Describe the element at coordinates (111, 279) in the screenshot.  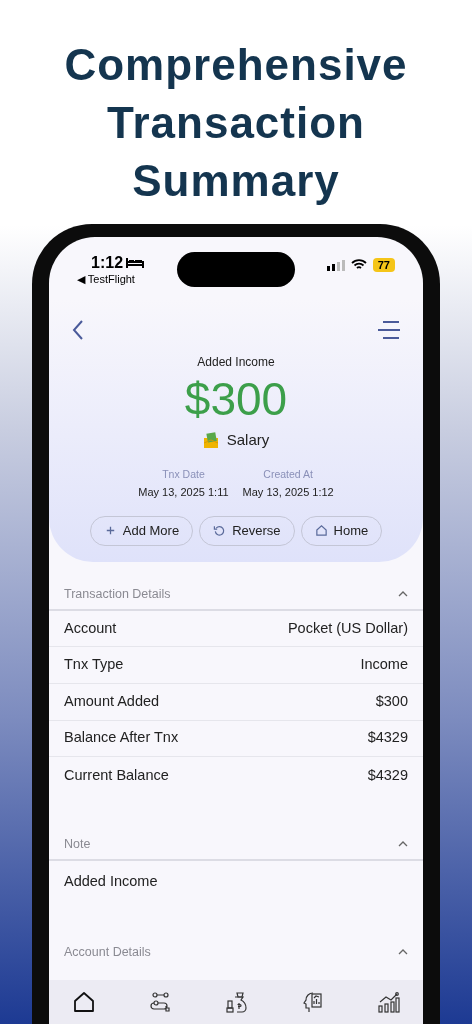
I see `back-to-app-link: ◀ TestFlight` at that location.